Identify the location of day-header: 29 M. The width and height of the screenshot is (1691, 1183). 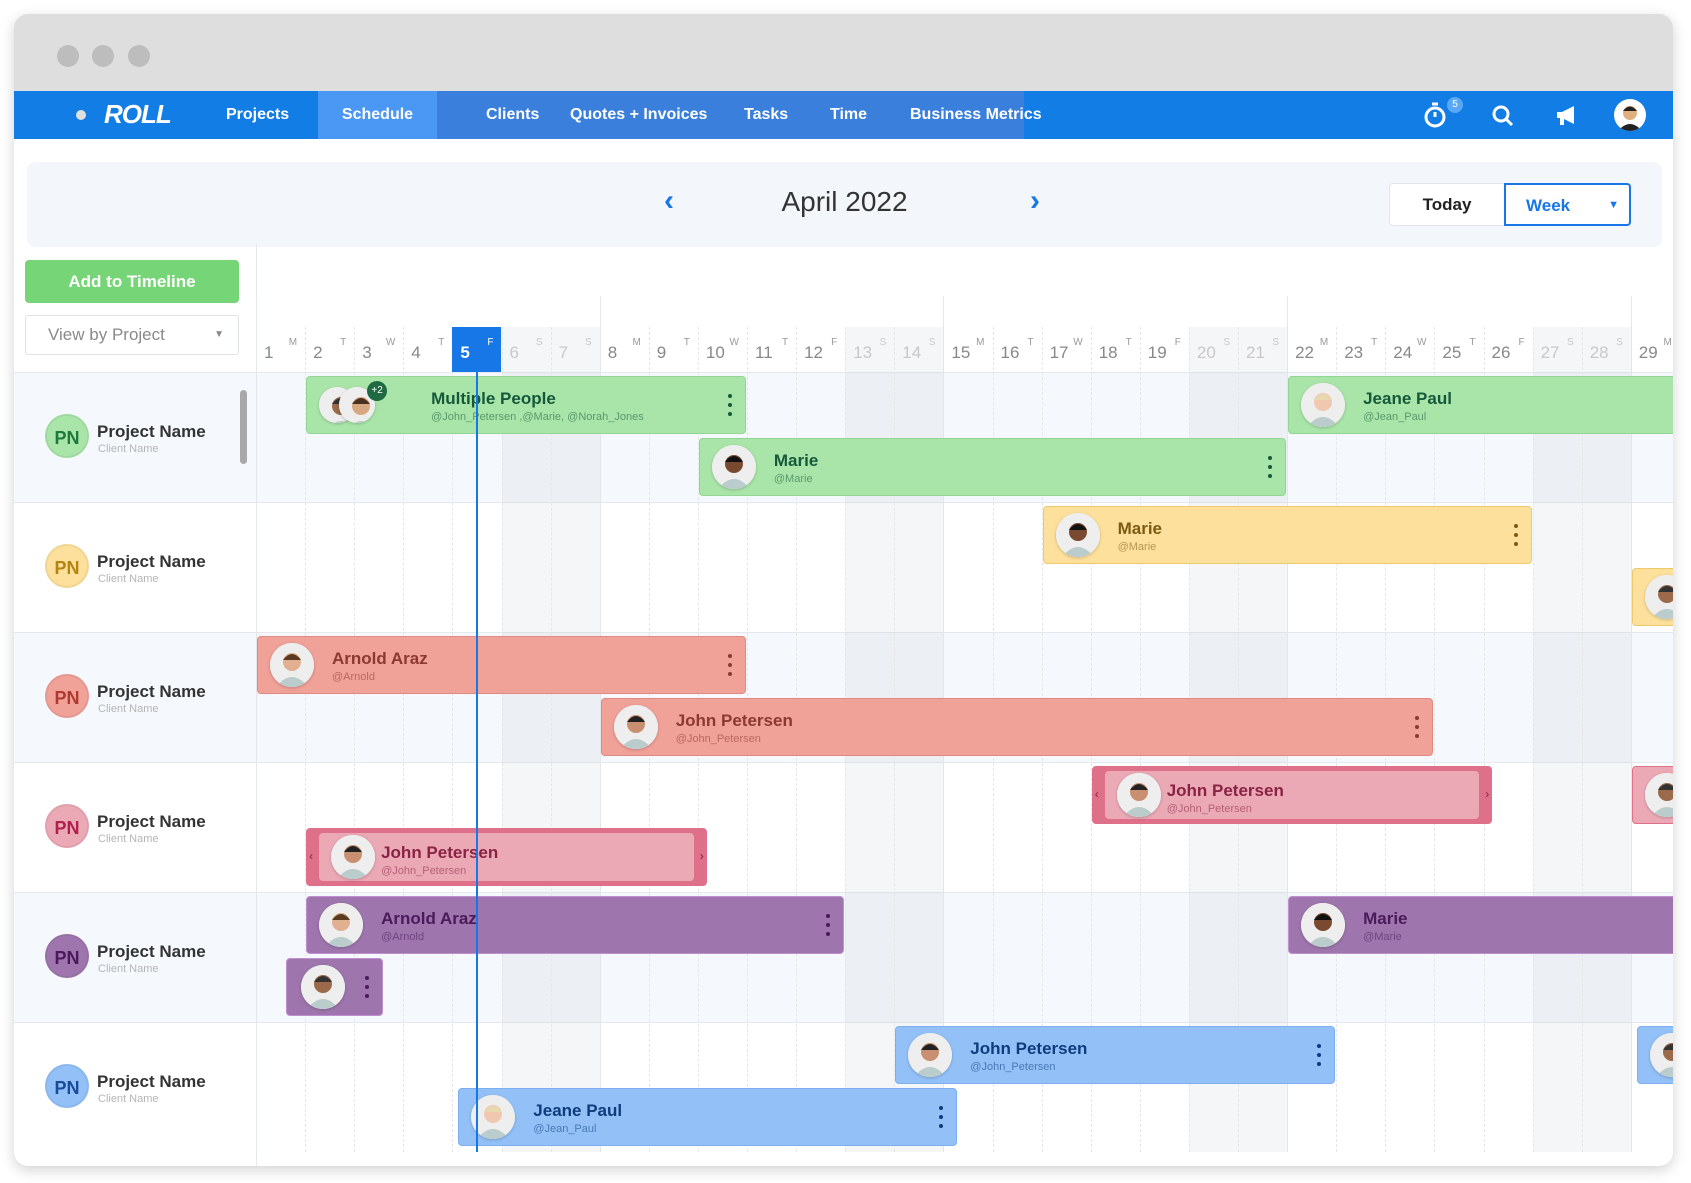
(1652, 349).